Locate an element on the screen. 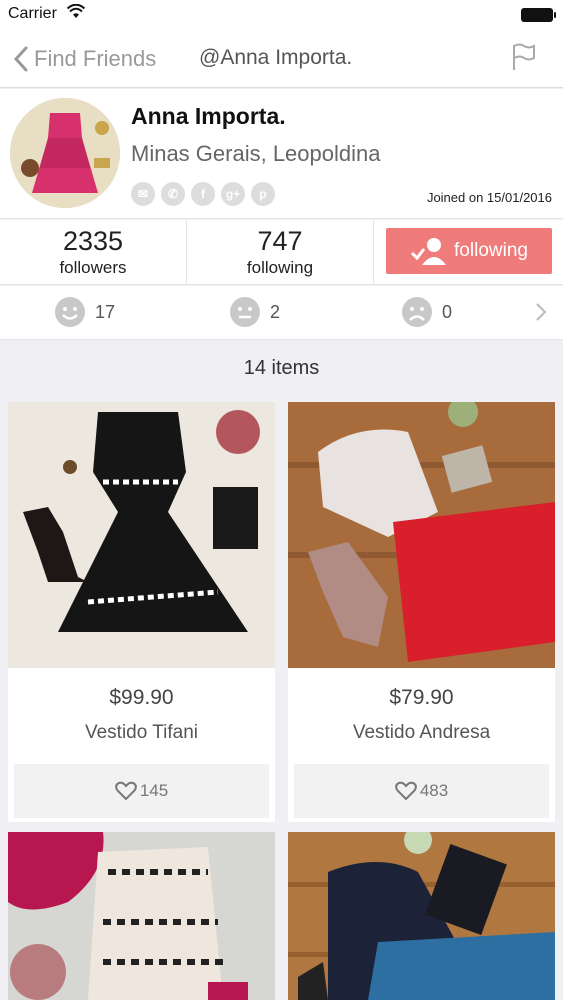 The width and height of the screenshot is (563, 1000). followers-label: followers is located at coordinates (93, 267).